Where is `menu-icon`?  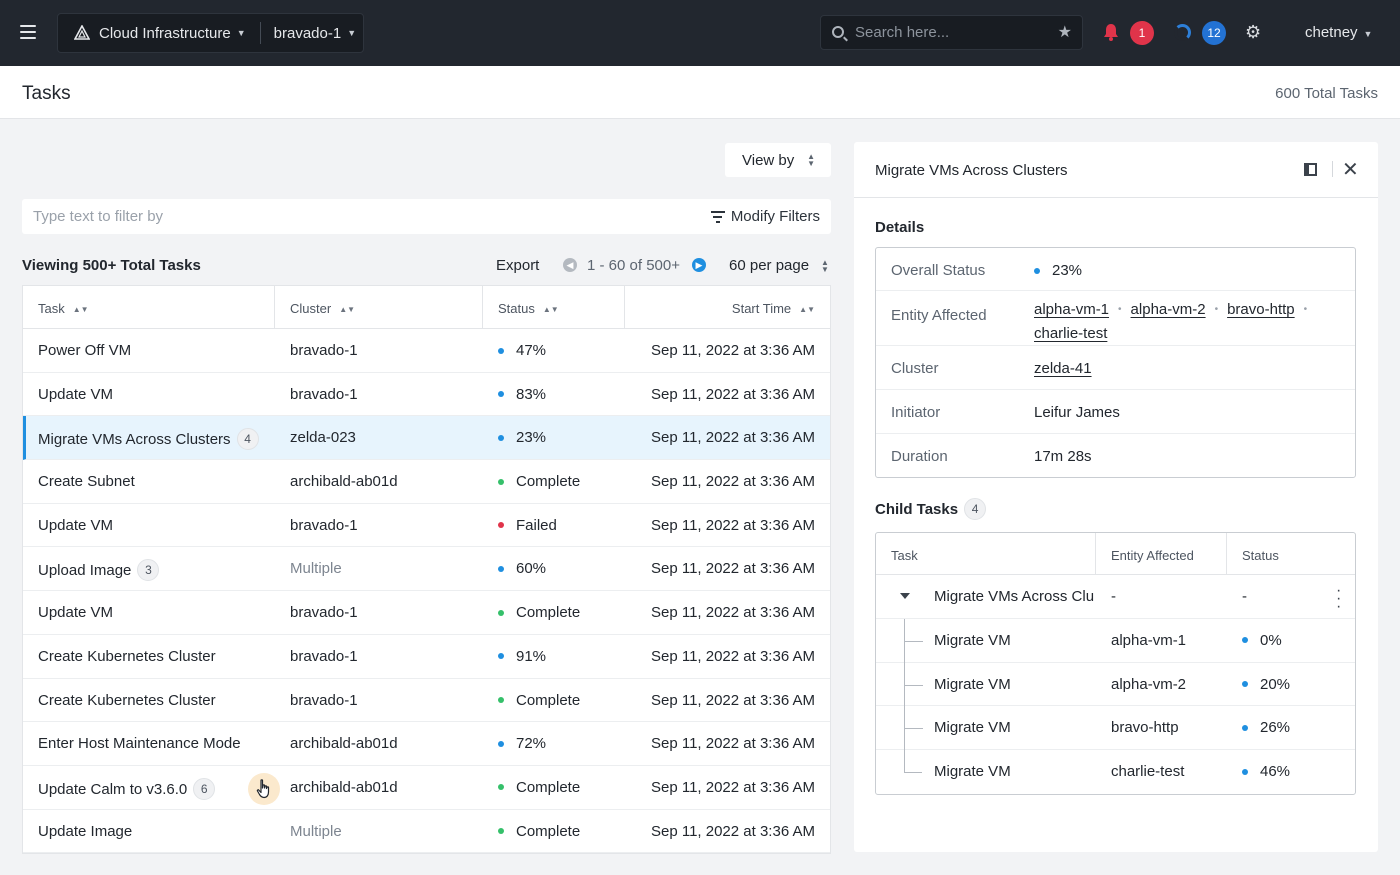 menu-icon is located at coordinates (28, 32).